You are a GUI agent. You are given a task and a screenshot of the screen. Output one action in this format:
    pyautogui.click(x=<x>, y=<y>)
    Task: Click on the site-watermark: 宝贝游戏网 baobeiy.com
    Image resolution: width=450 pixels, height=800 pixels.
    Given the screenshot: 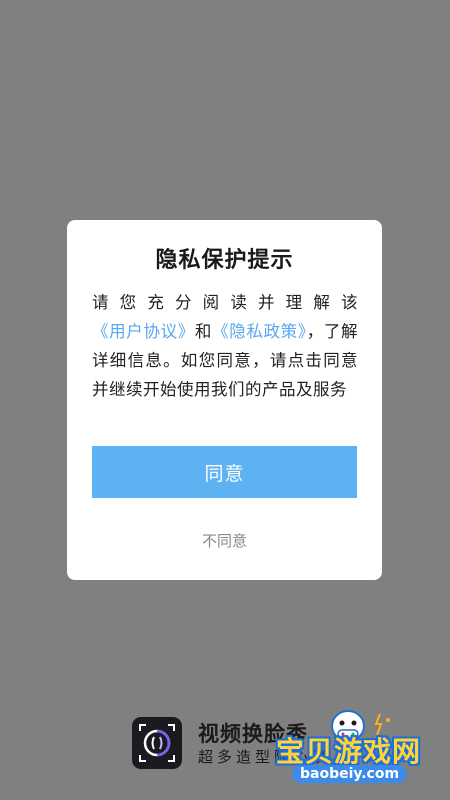 What is the action you would take?
    pyautogui.click(x=361, y=745)
    